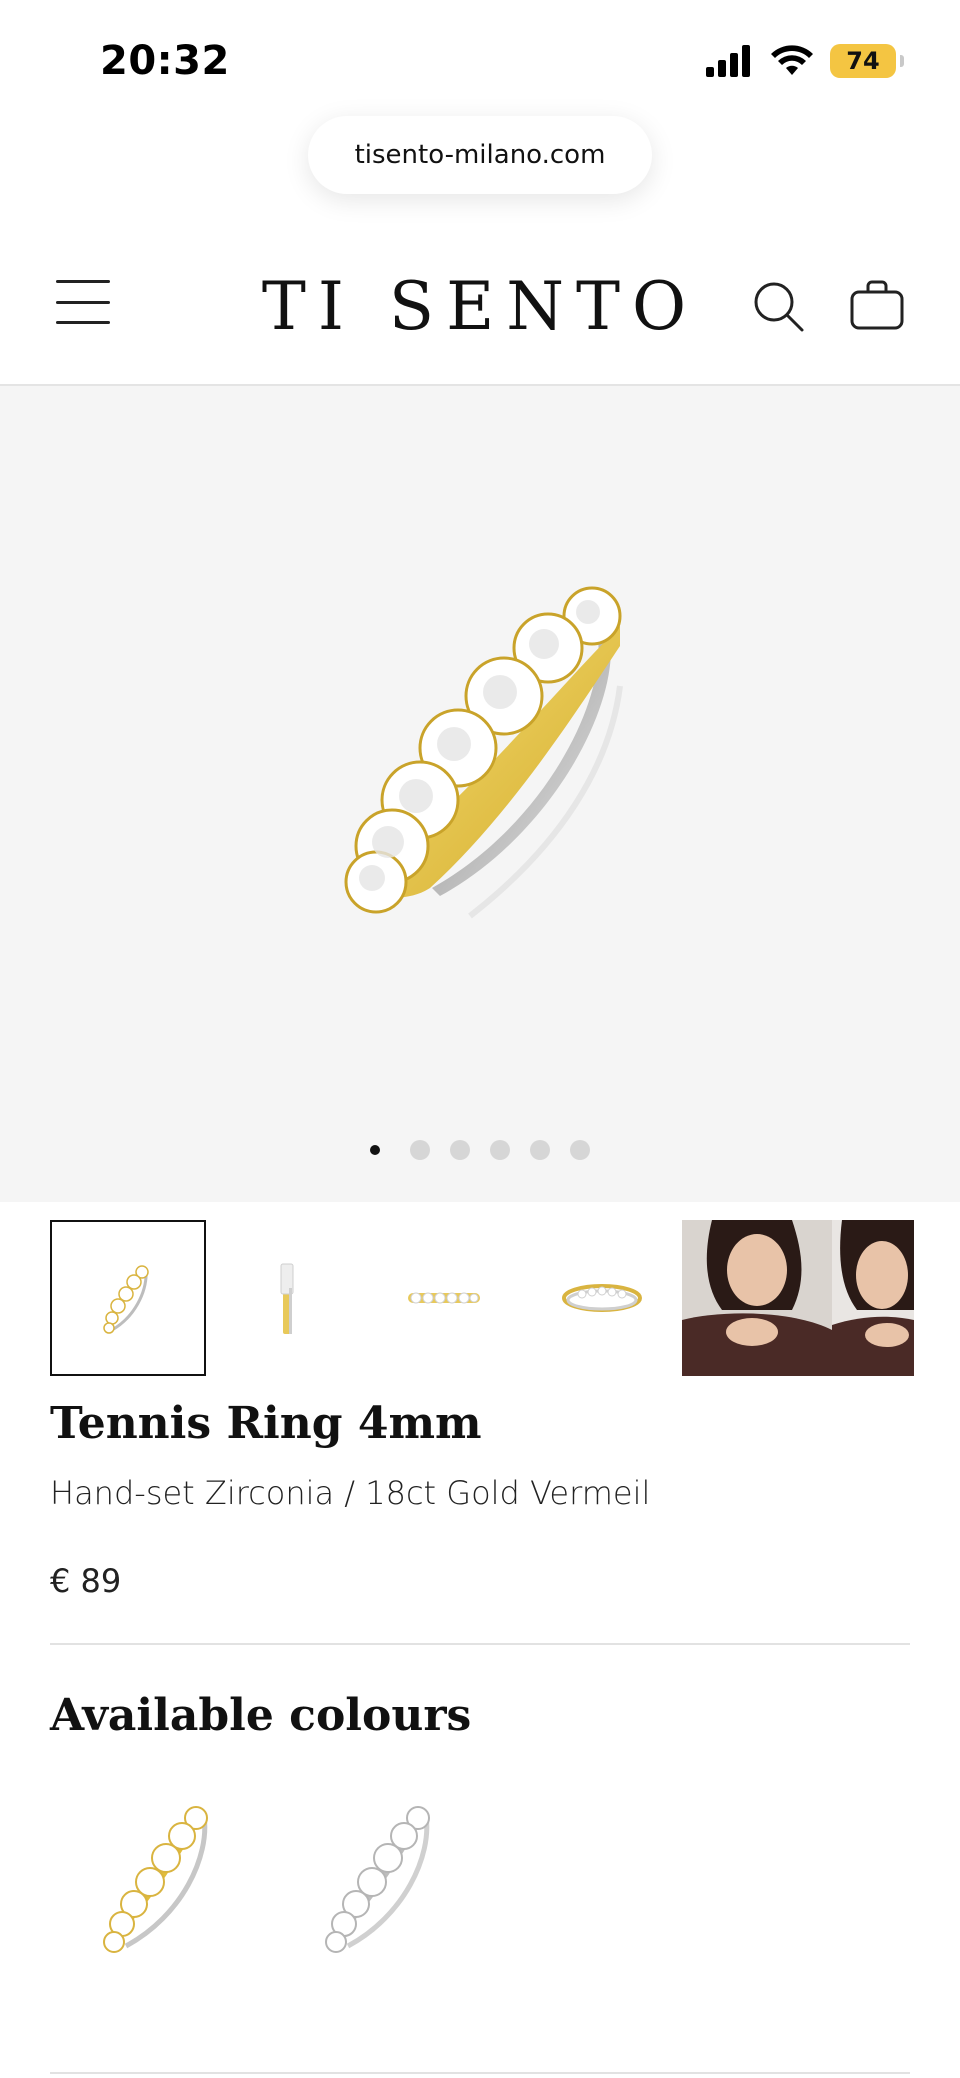 This screenshot has height=2078, width=960. I want to click on status-icons: 74, so click(805, 61).